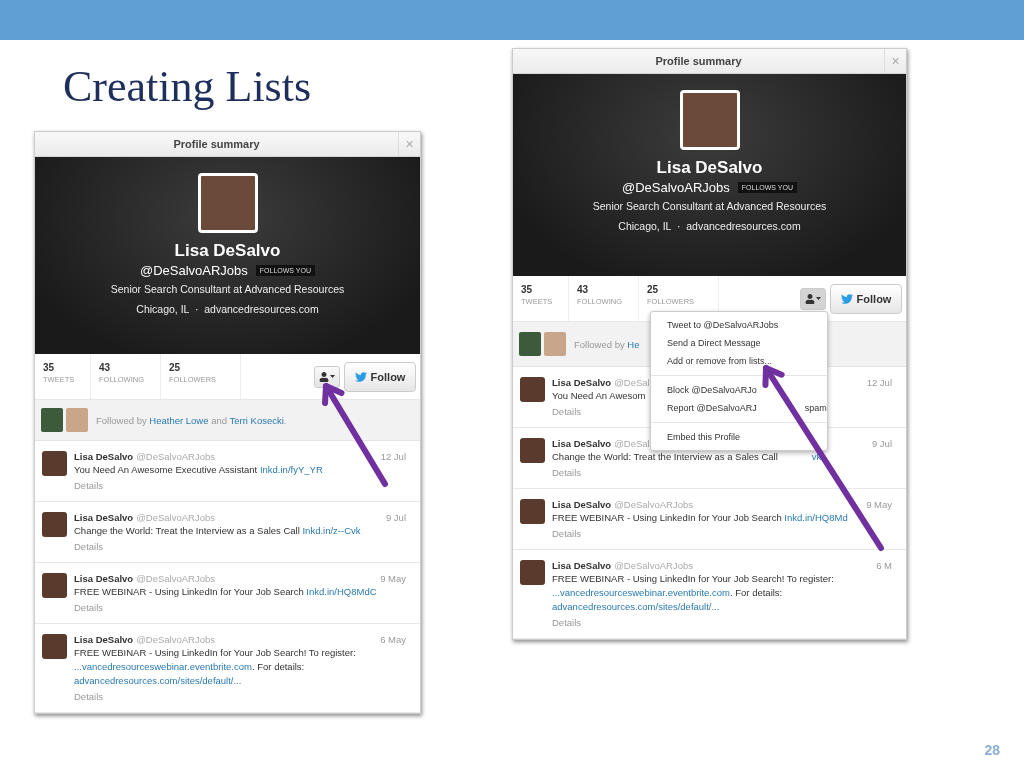  What do you see at coordinates (633, 344) in the screenshot?
I see `tweet-link: He` at bounding box center [633, 344].